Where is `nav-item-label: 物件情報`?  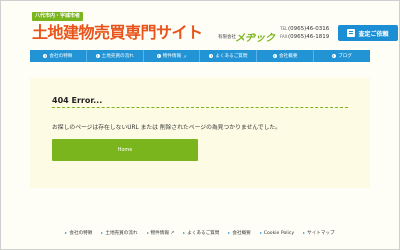
nav-item-label: 物件情報 is located at coordinates (172, 56).